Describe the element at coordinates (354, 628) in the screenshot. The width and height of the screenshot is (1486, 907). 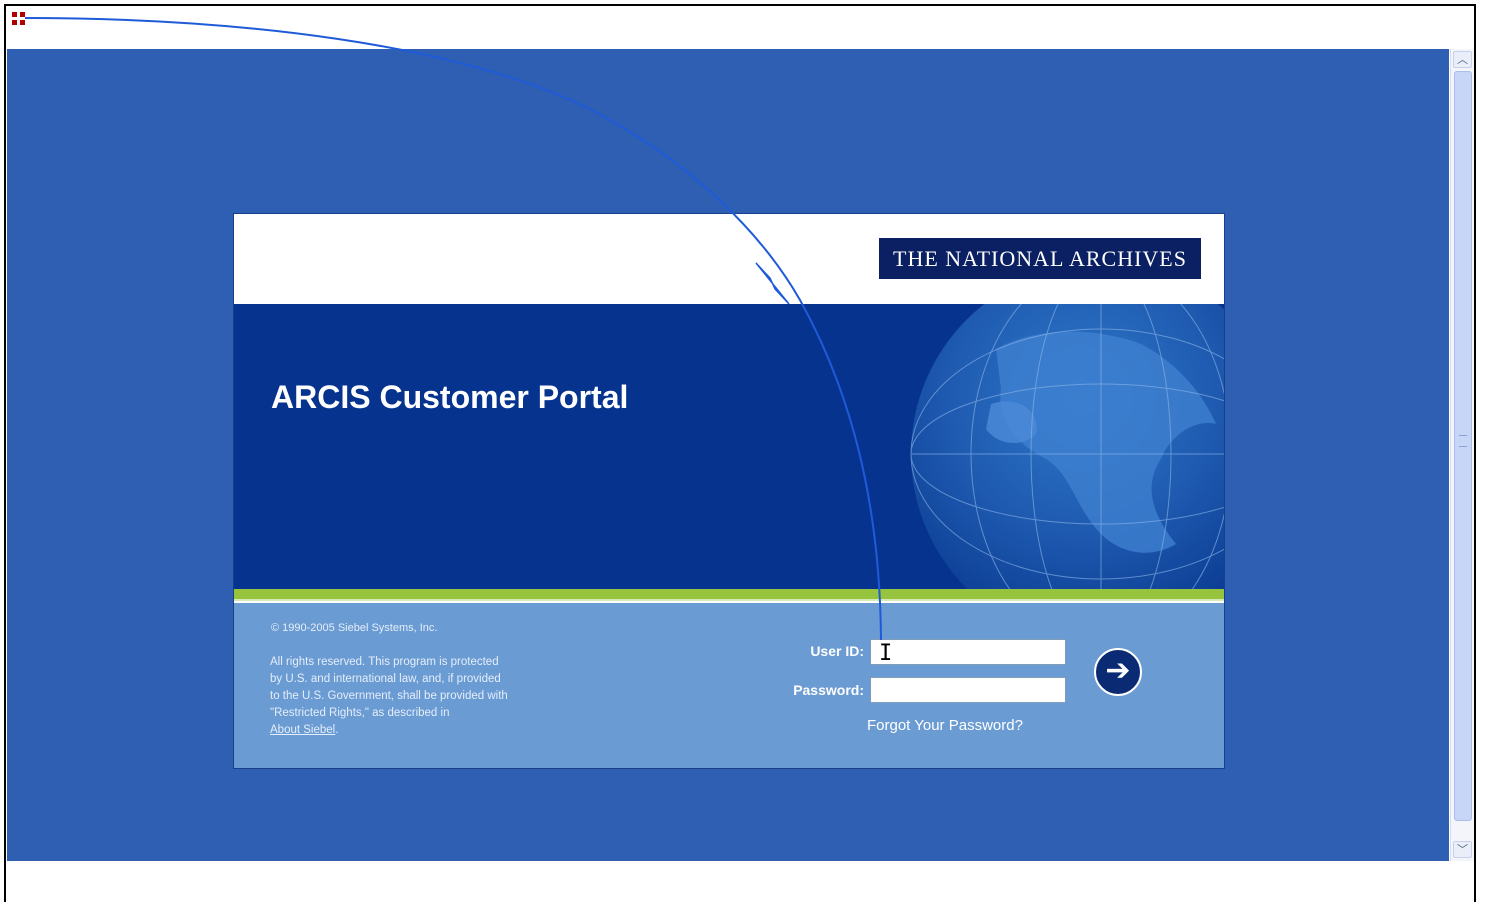
I see `copyright-text: © 1990-2005 Siebel Systems, Inc.` at that location.